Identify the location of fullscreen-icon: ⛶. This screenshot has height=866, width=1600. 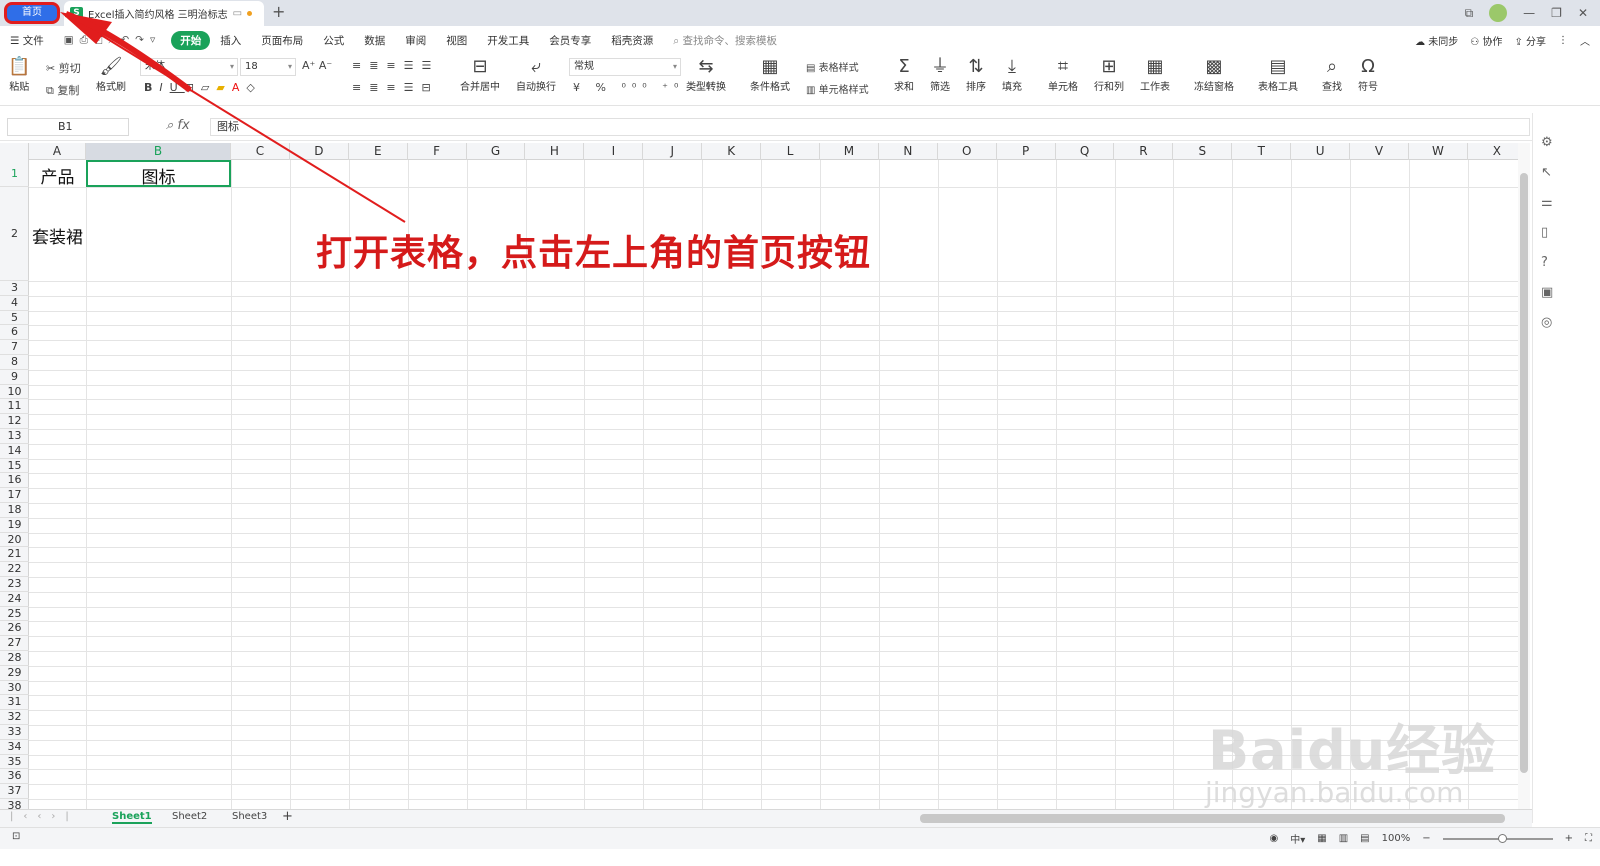
(1588, 838).